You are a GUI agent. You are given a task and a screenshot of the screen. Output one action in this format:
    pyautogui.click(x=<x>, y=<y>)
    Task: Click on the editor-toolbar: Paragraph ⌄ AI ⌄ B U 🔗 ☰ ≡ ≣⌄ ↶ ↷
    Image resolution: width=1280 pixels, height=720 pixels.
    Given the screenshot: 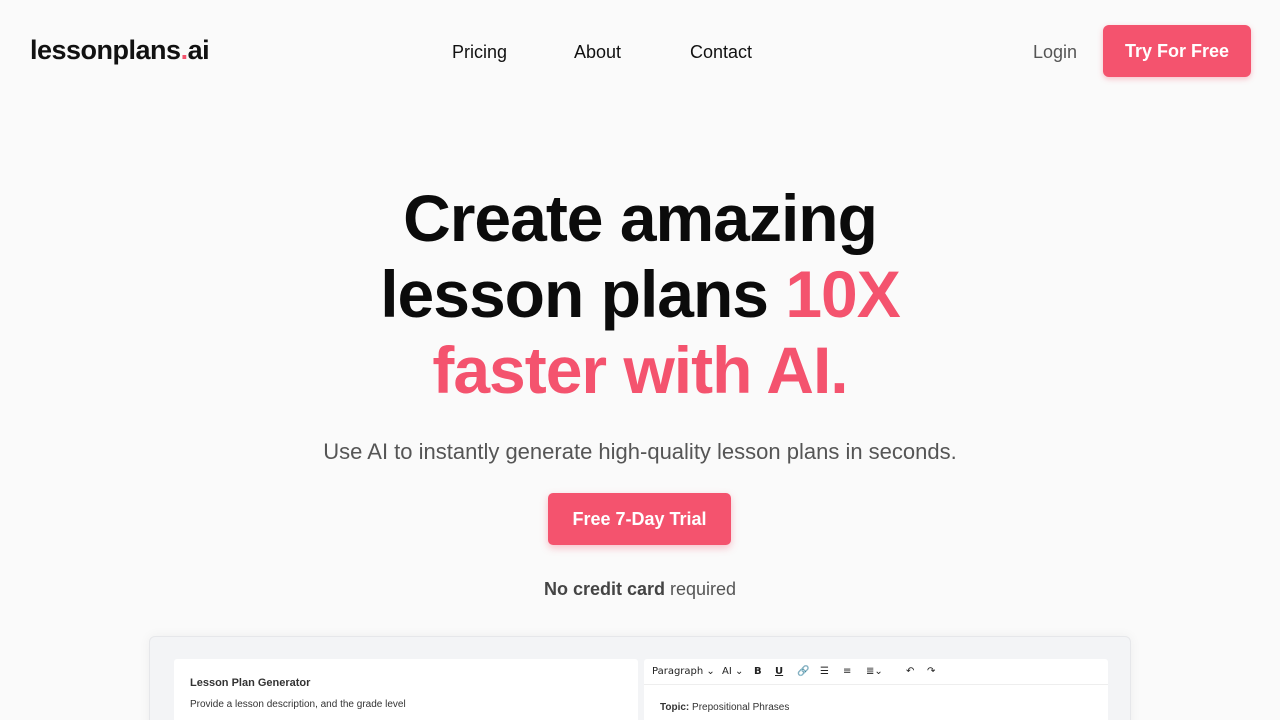 What is the action you would take?
    pyautogui.click(x=876, y=672)
    